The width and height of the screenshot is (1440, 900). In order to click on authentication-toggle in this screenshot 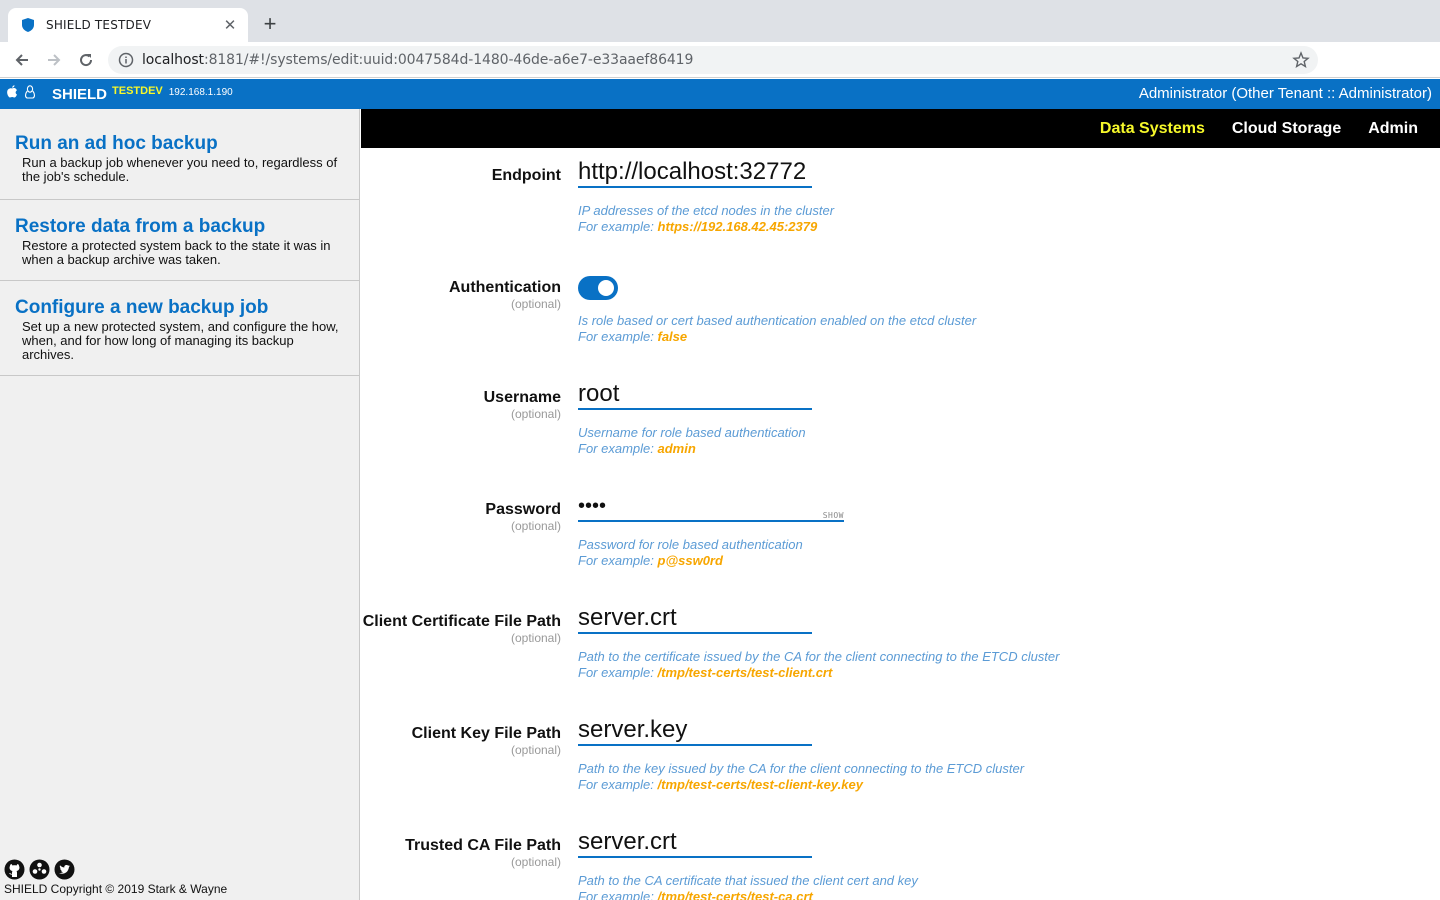, I will do `click(598, 288)`.